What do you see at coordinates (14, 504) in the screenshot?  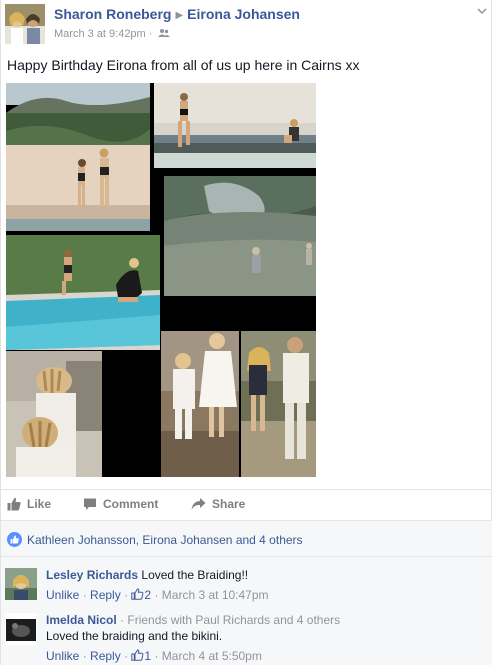 I see `thumbs-up-icon` at bounding box center [14, 504].